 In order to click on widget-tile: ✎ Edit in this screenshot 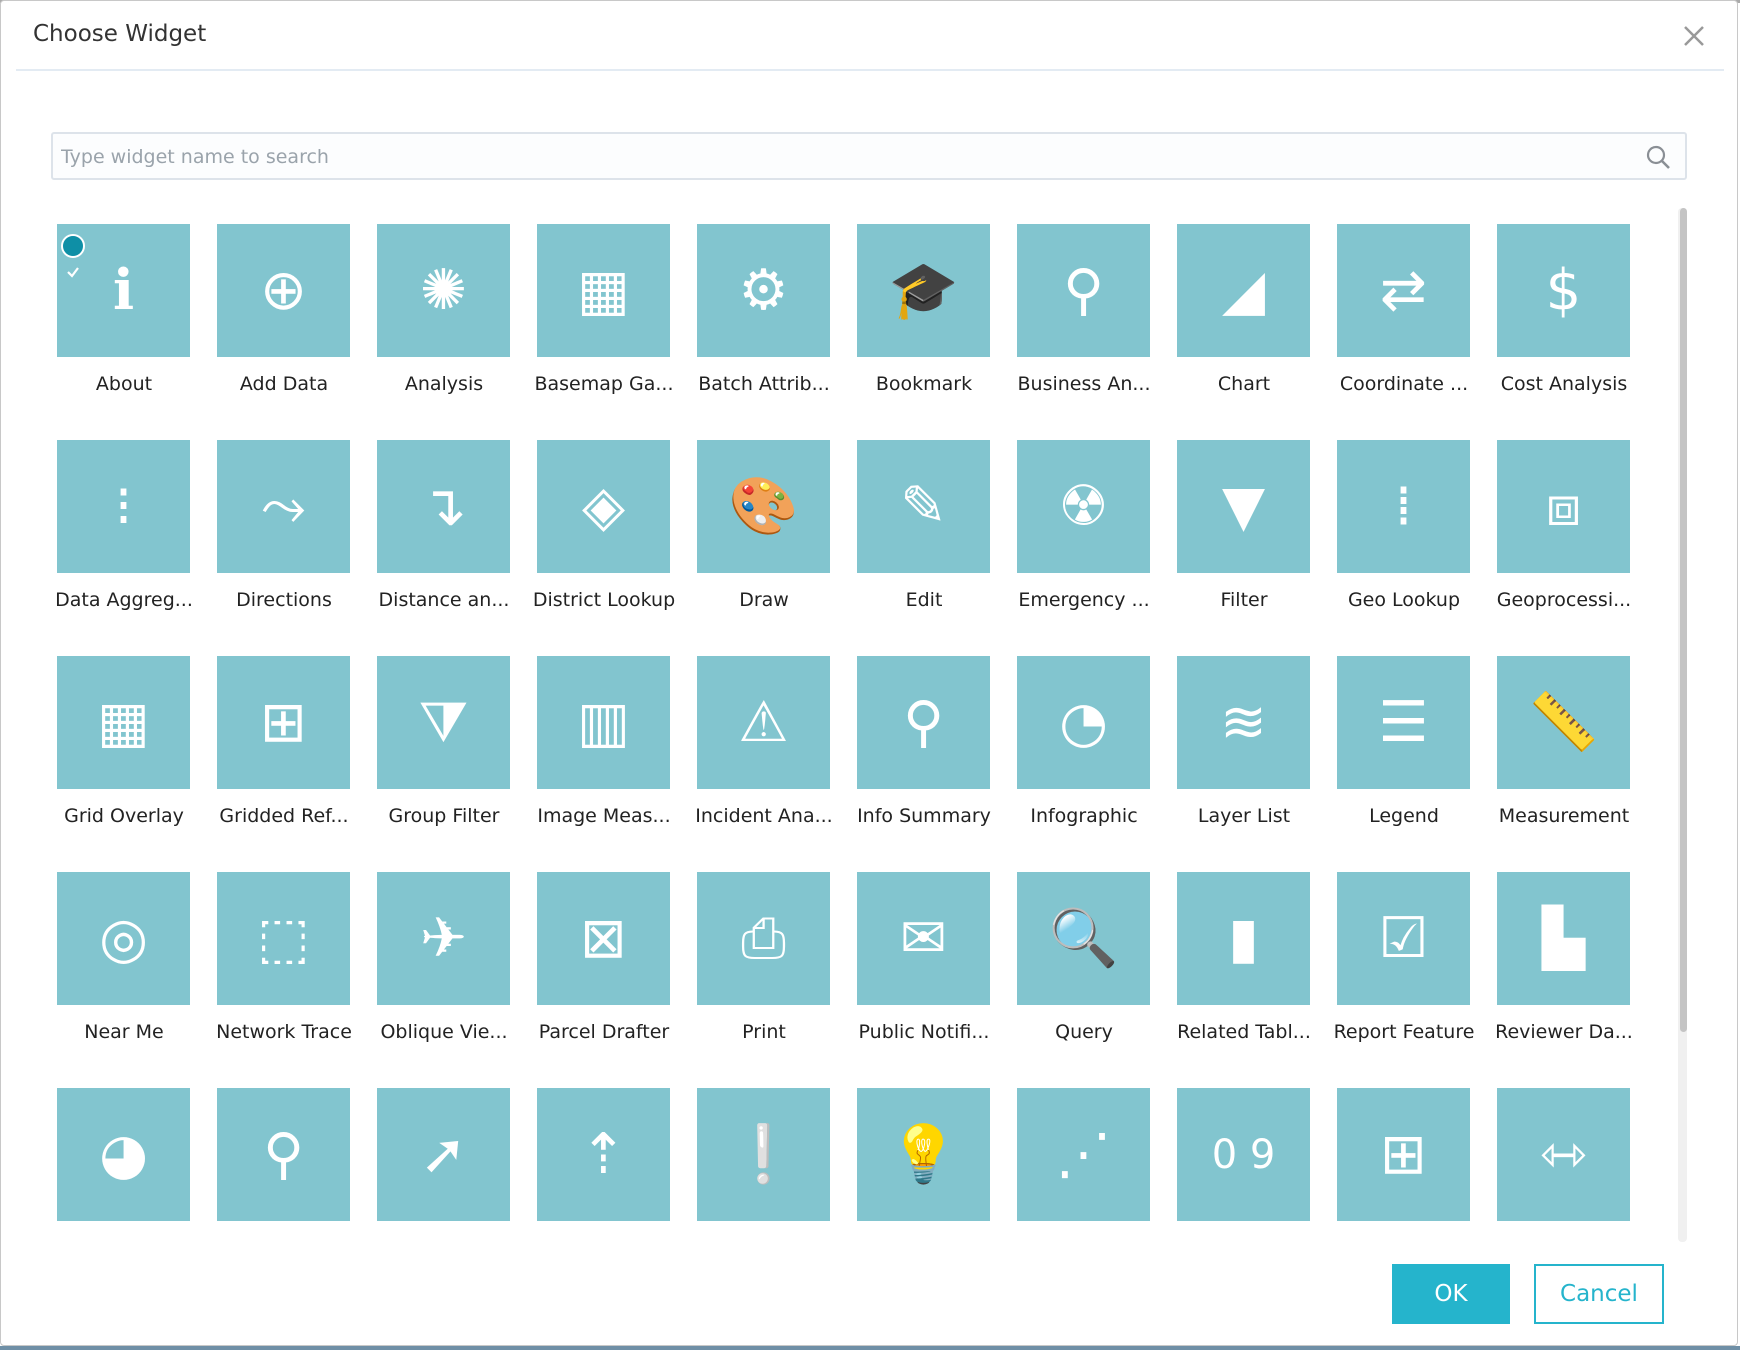, I will do `click(923, 525)`.